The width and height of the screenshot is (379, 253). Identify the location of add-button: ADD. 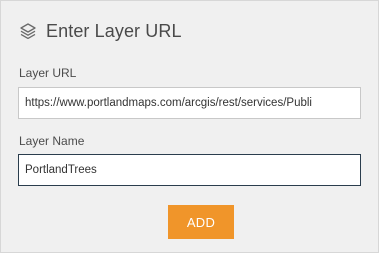
(201, 222).